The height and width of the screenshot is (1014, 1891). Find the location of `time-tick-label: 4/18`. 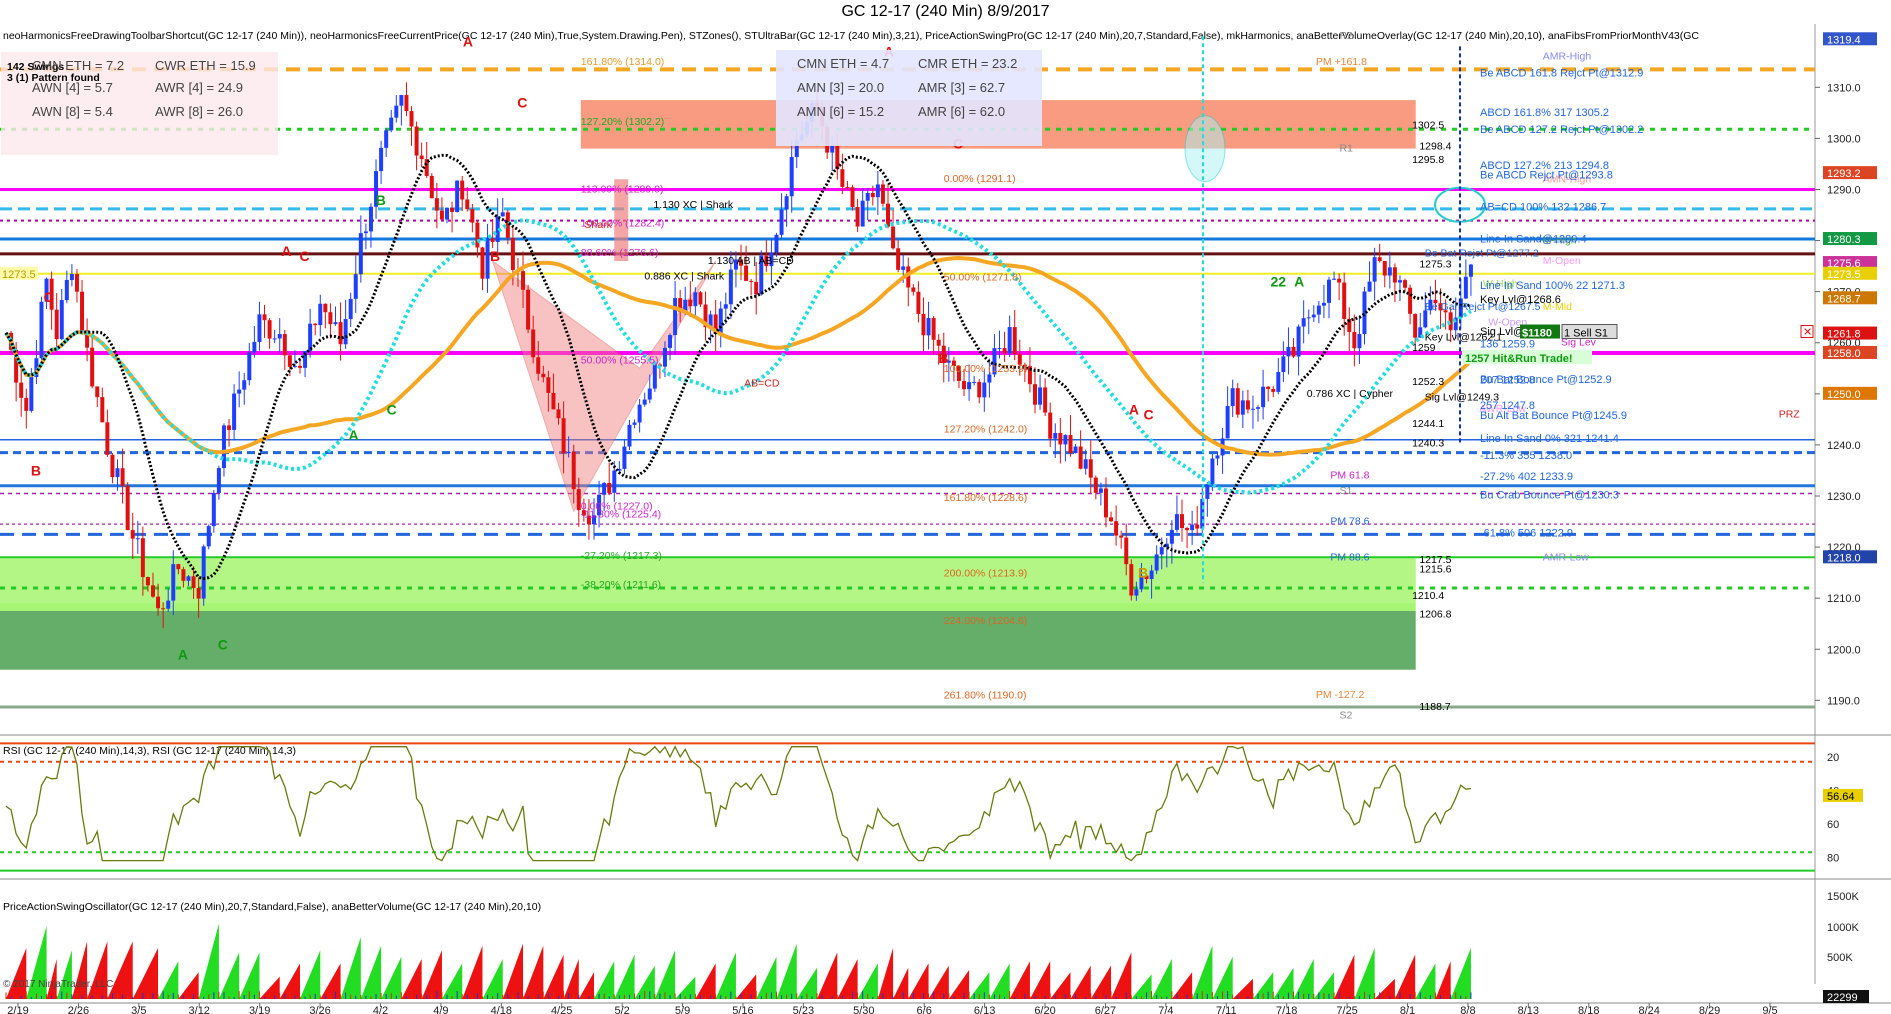

time-tick-label: 4/18 is located at coordinates (501, 1009).